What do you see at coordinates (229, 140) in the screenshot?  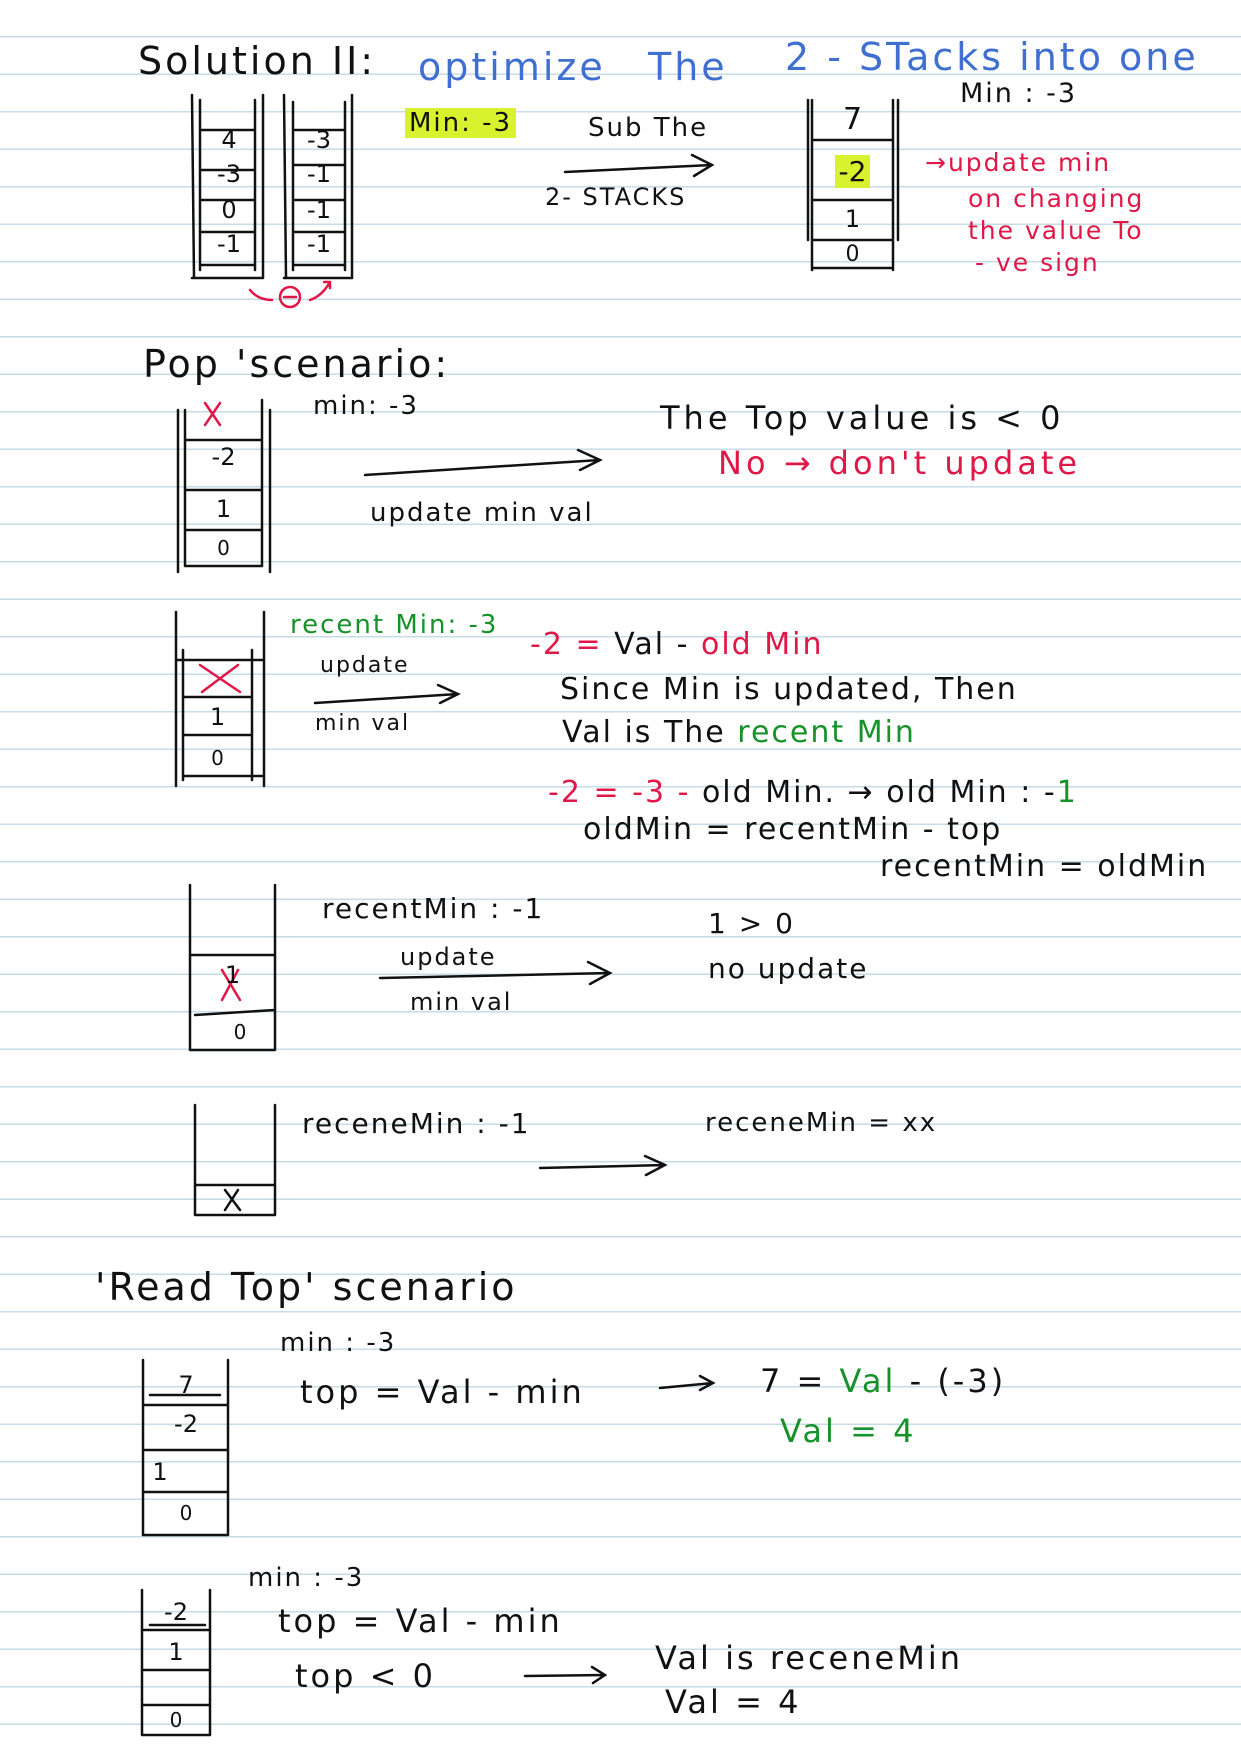 I see `stack-a-cell: 4` at bounding box center [229, 140].